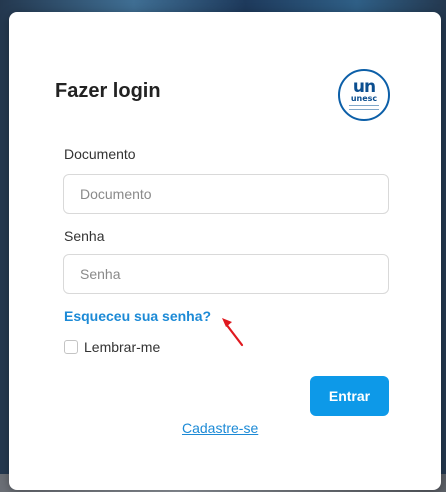 The width and height of the screenshot is (446, 492). Describe the element at coordinates (100, 154) in the screenshot. I see `document-label: Documento` at that location.